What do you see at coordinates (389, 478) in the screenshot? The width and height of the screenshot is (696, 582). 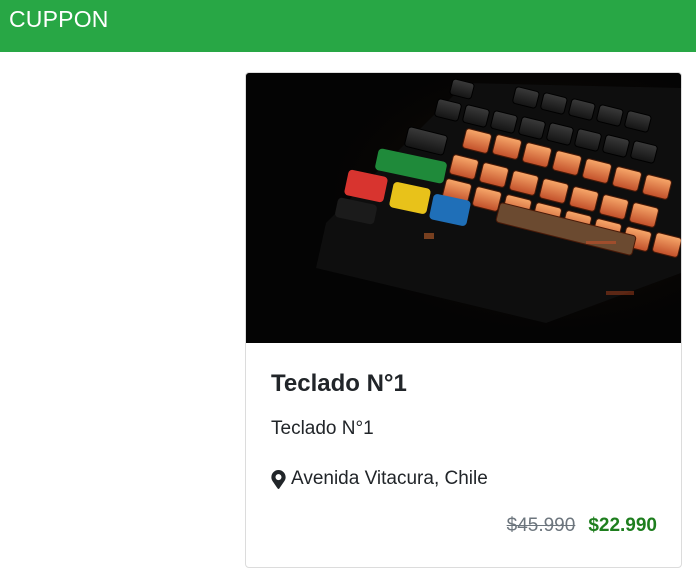 I see `location-text: Avenida Vitacura, Chile` at bounding box center [389, 478].